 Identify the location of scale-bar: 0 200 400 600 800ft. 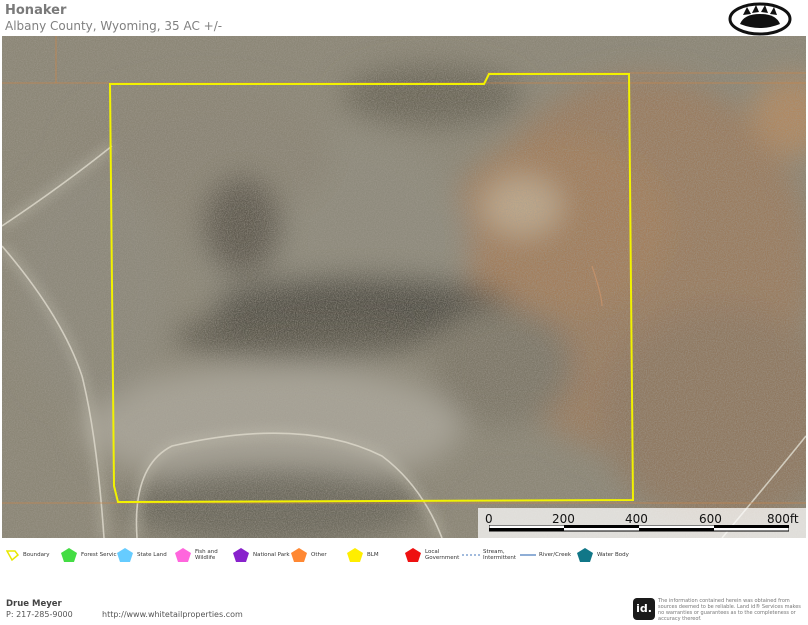
(642, 523).